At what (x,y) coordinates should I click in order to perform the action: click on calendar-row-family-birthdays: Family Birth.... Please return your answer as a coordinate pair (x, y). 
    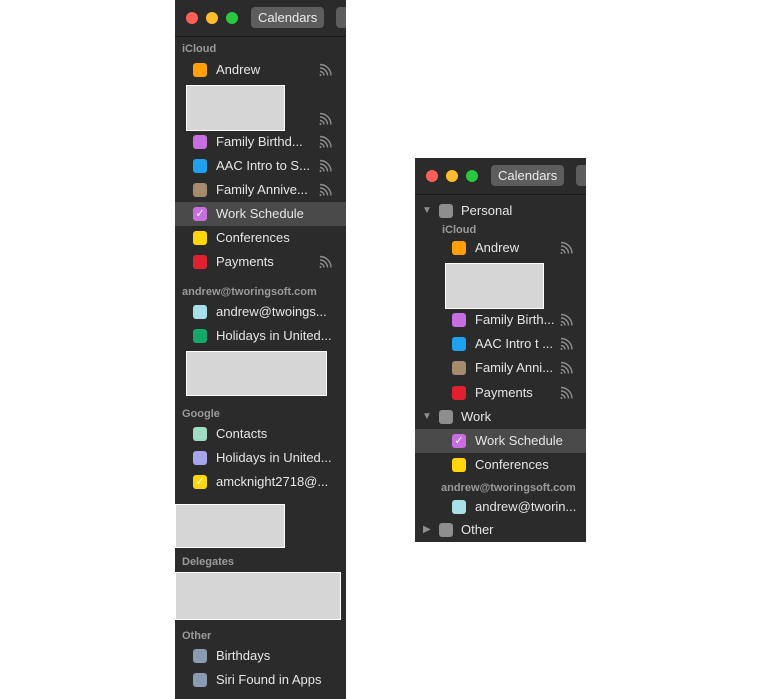
    Looking at the image, I should click on (500, 320).